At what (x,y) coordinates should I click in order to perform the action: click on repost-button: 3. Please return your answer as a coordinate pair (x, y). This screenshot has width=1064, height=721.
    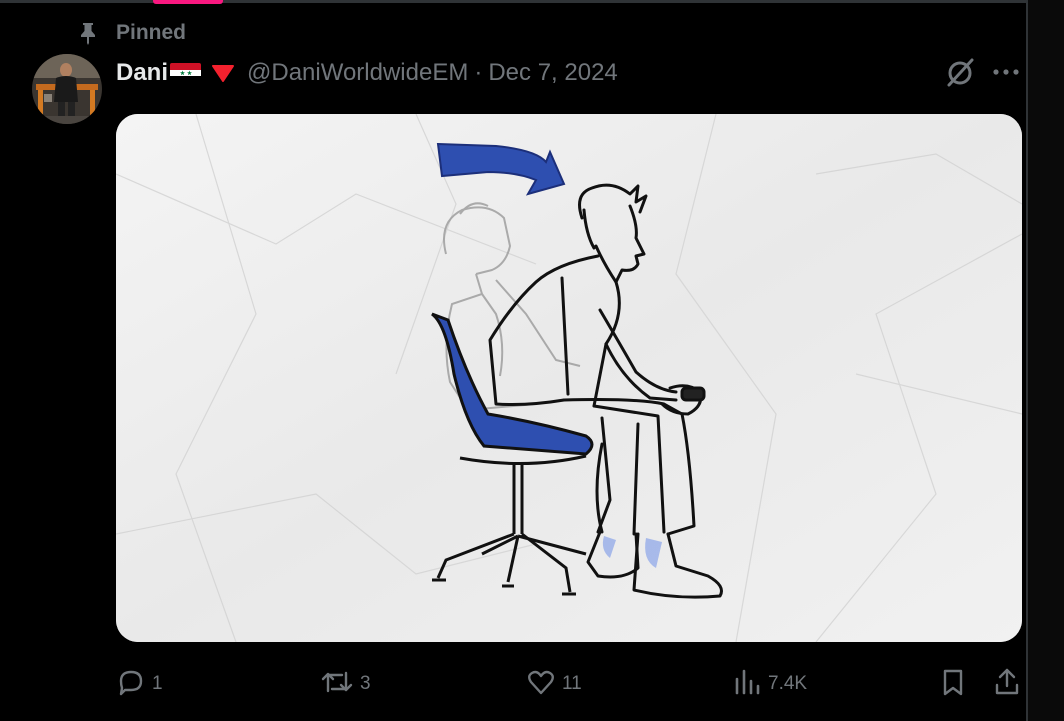
    Looking at the image, I should click on (345, 684).